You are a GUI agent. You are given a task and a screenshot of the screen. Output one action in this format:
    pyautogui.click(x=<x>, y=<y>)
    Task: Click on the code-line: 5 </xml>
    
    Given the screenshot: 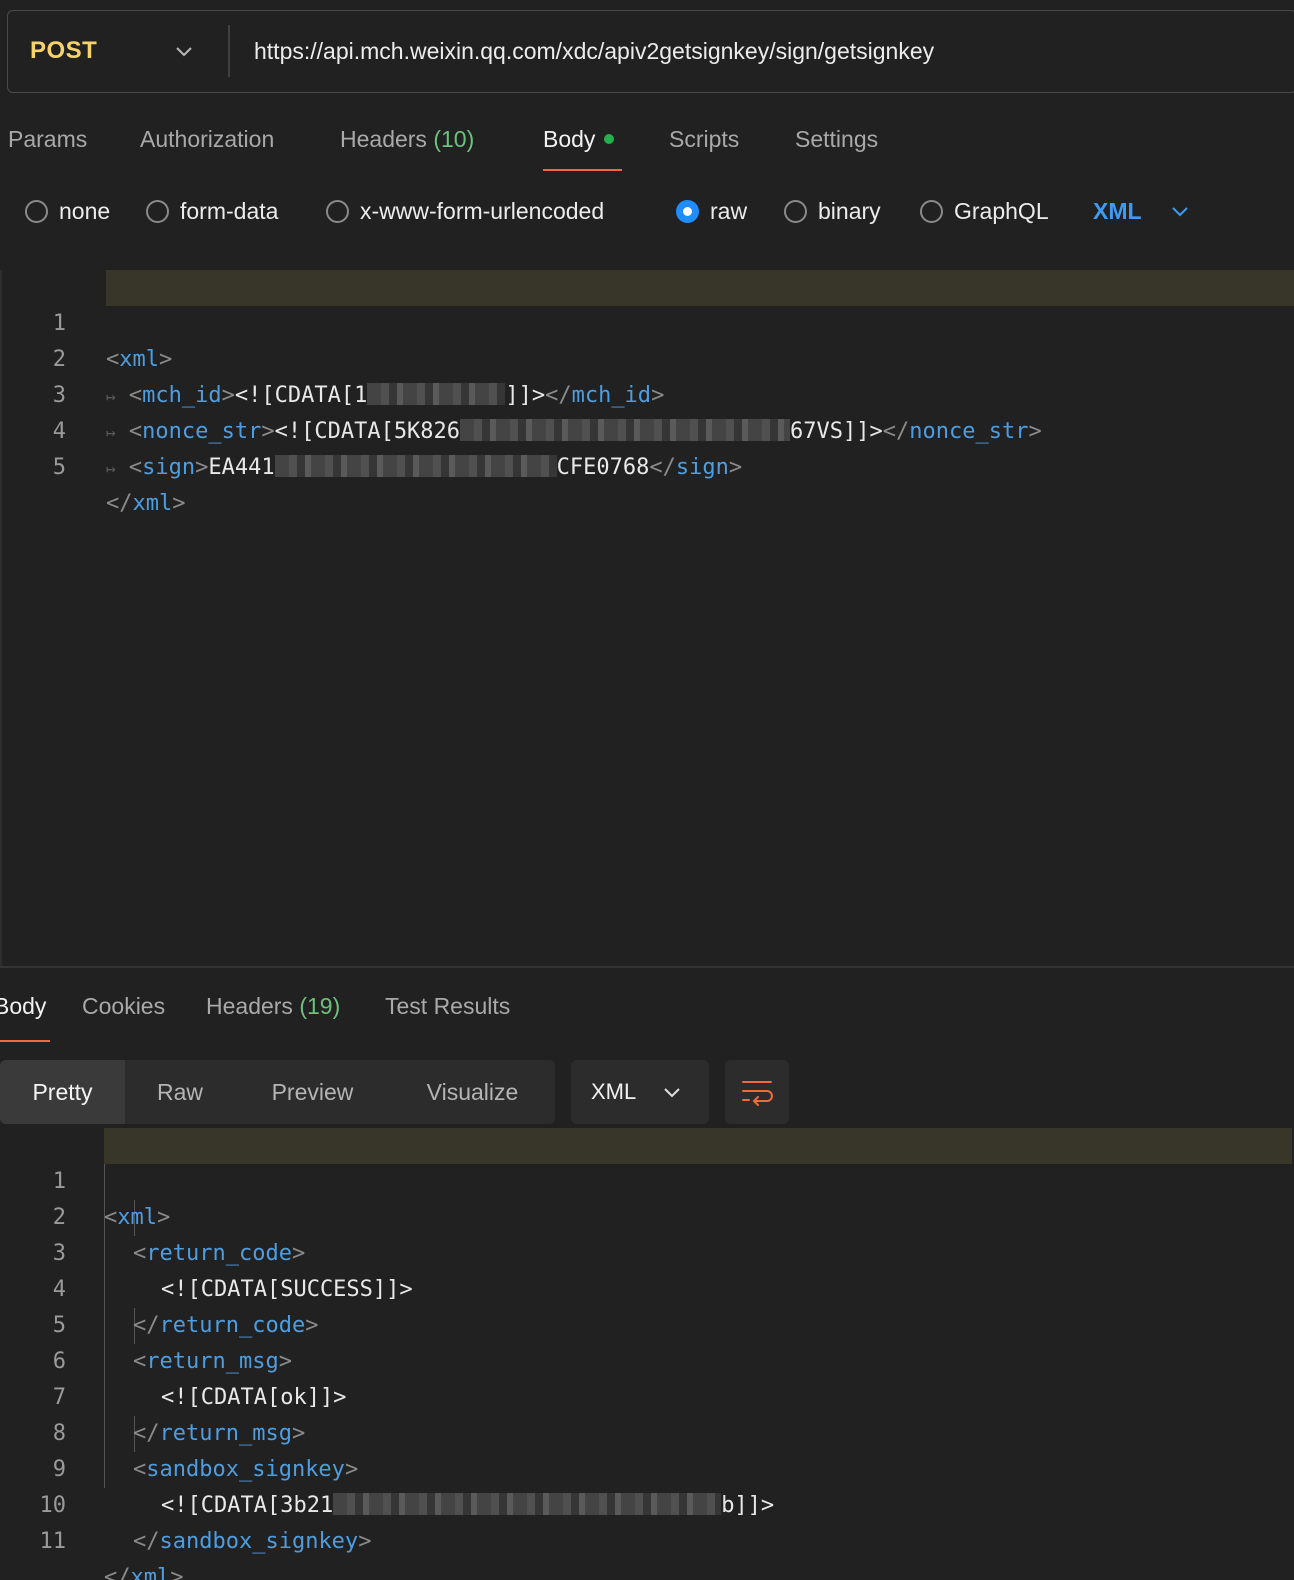 What is the action you would take?
    pyautogui.click(x=647, y=465)
    